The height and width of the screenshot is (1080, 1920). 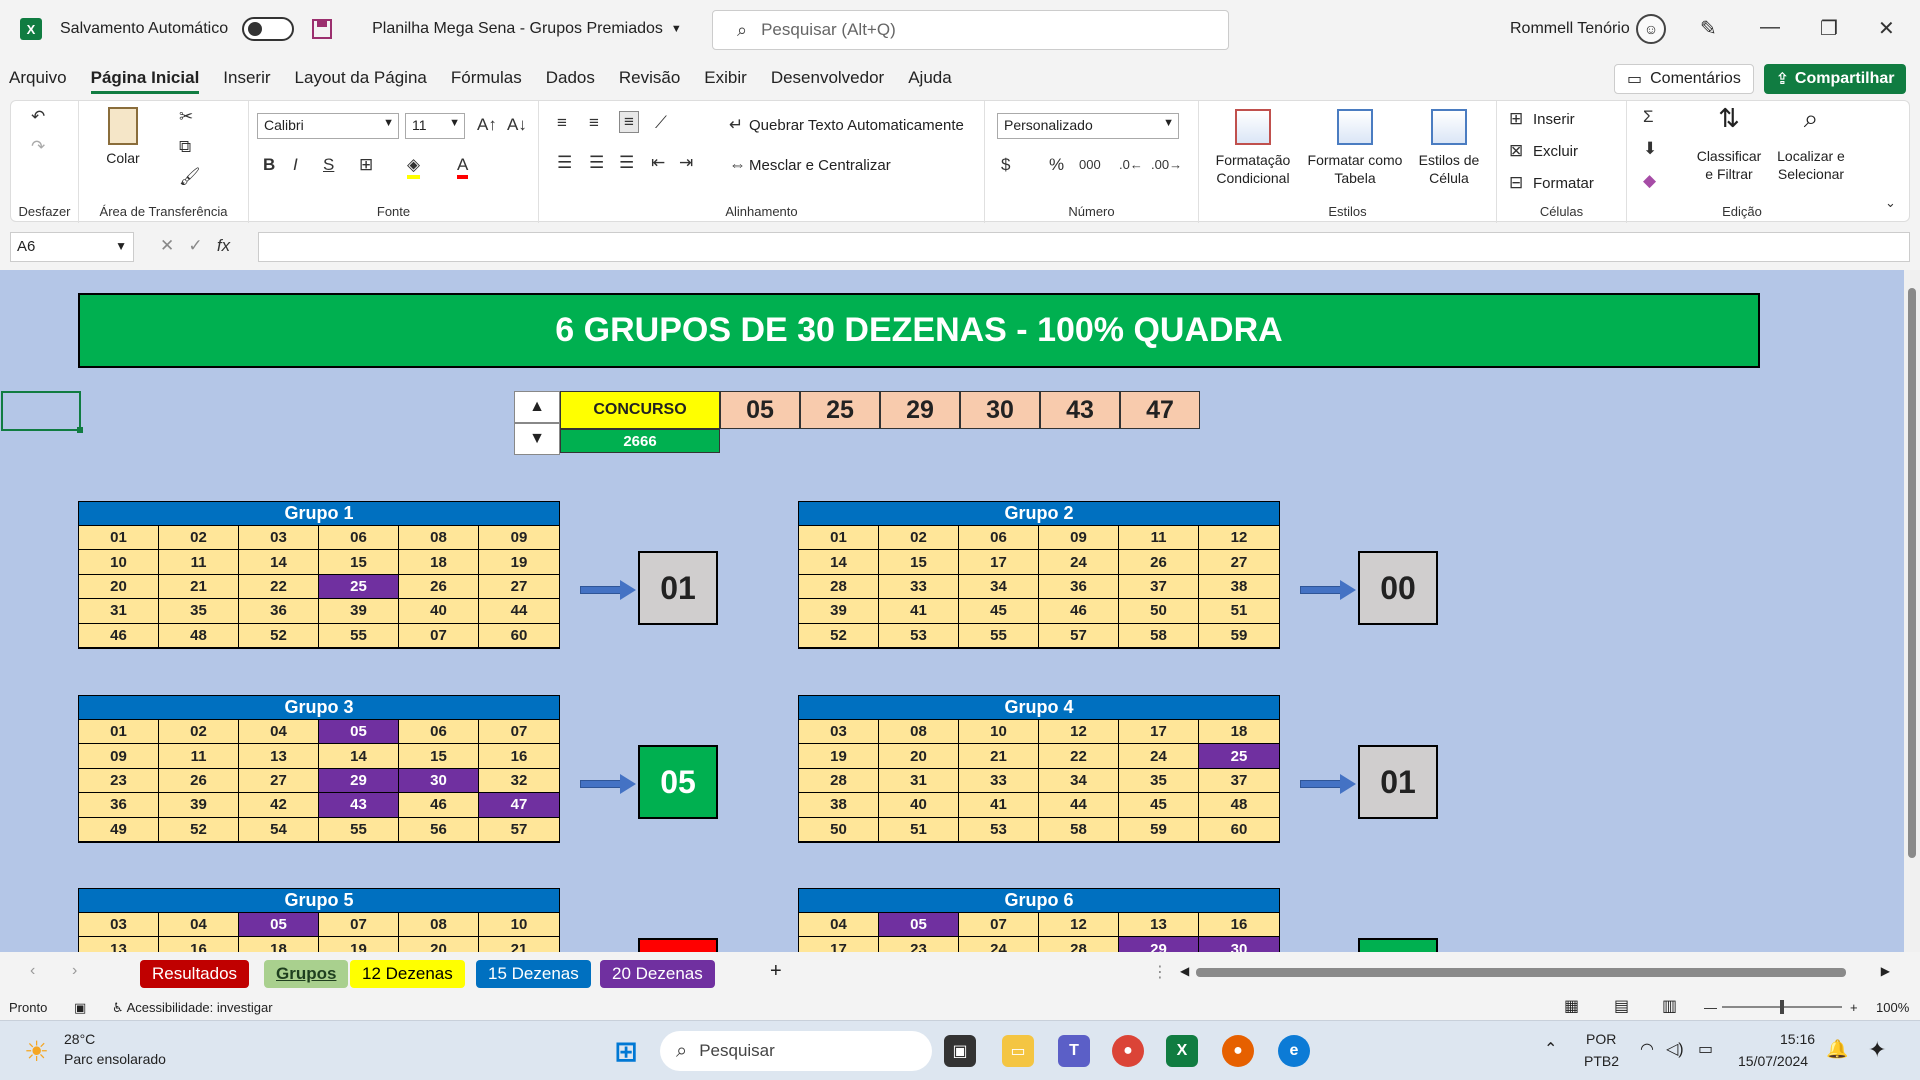 I want to click on thousands-icon: 000, so click(x=1090, y=164).